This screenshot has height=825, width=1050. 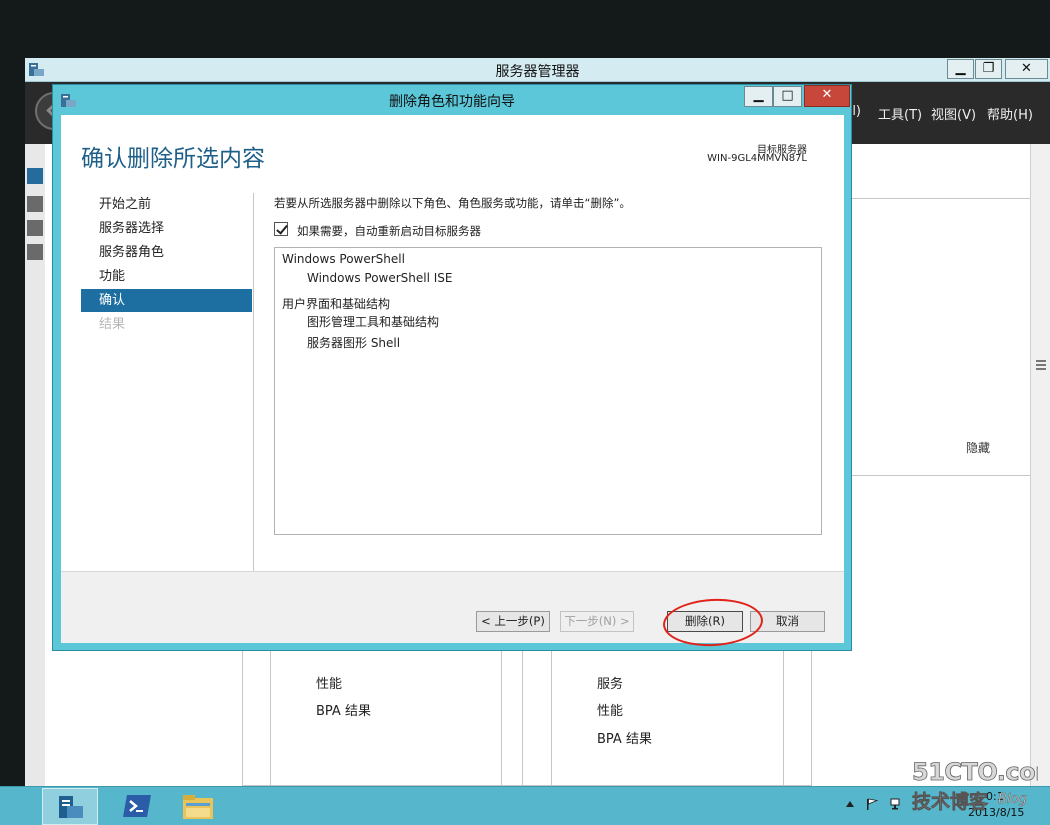 What do you see at coordinates (35, 252) in the screenshot?
I see `file-services-icon` at bounding box center [35, 252].